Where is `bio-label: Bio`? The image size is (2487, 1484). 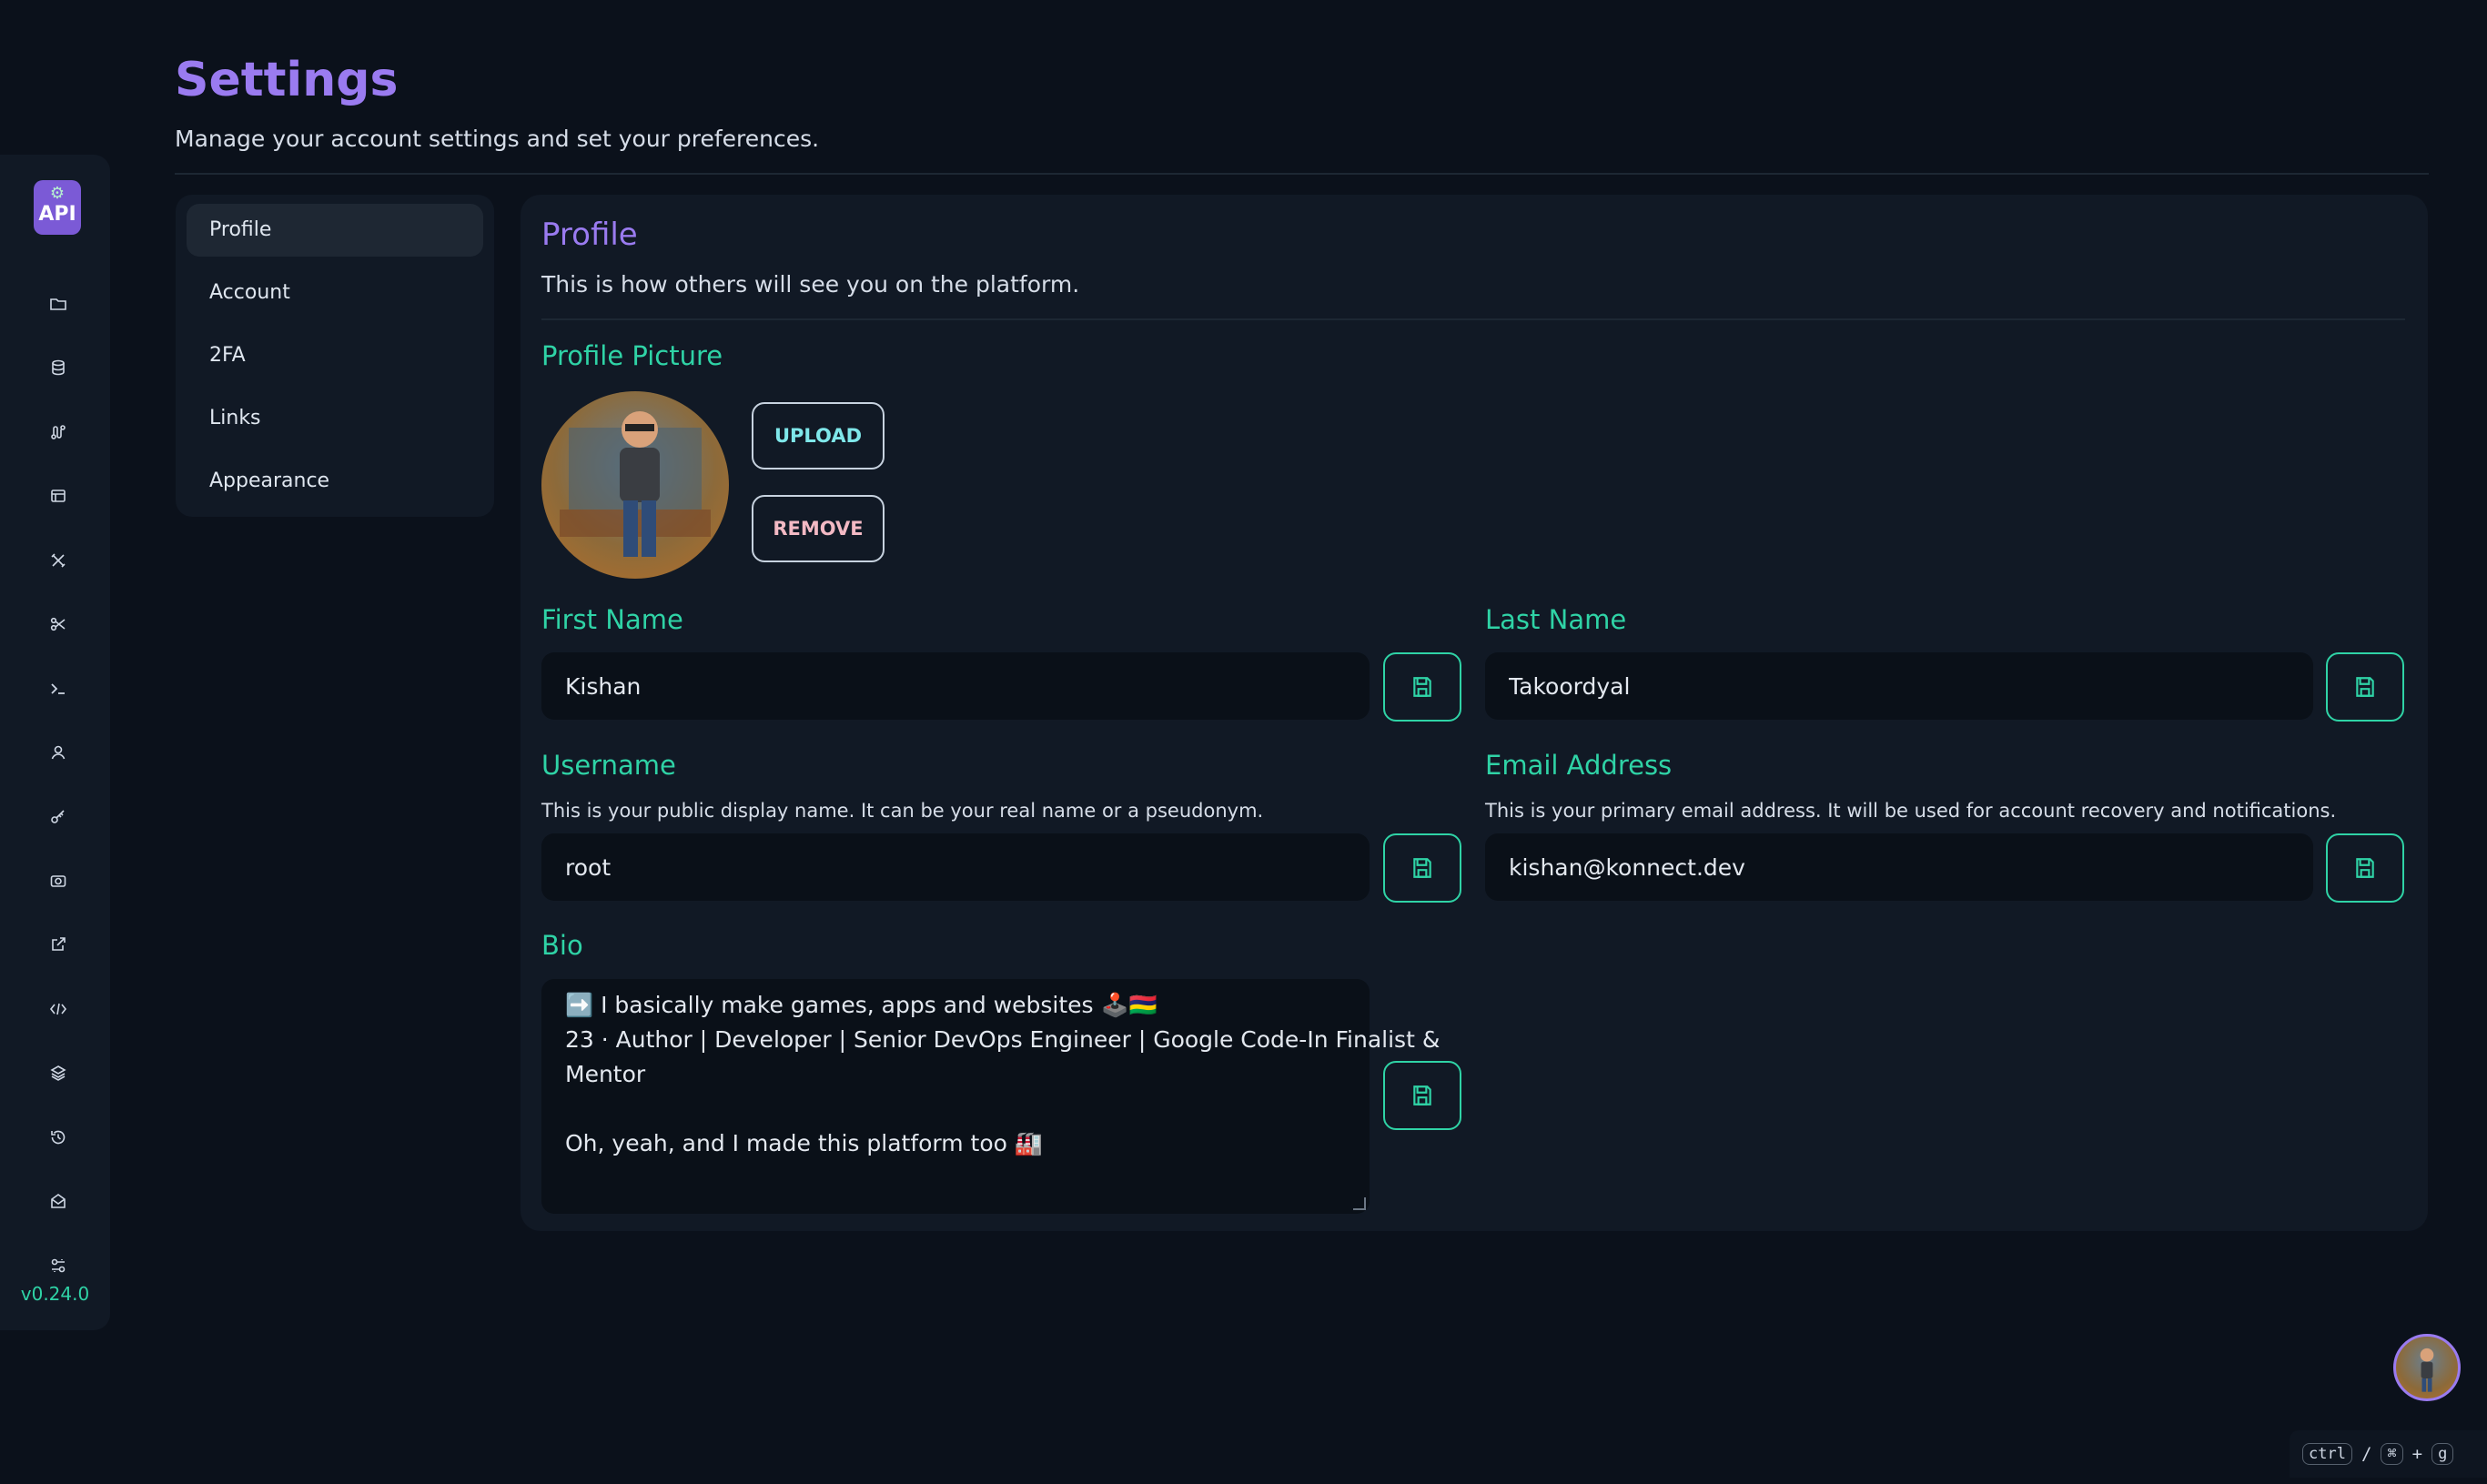 bio-label: Bio is located at coordinates (562, 945).